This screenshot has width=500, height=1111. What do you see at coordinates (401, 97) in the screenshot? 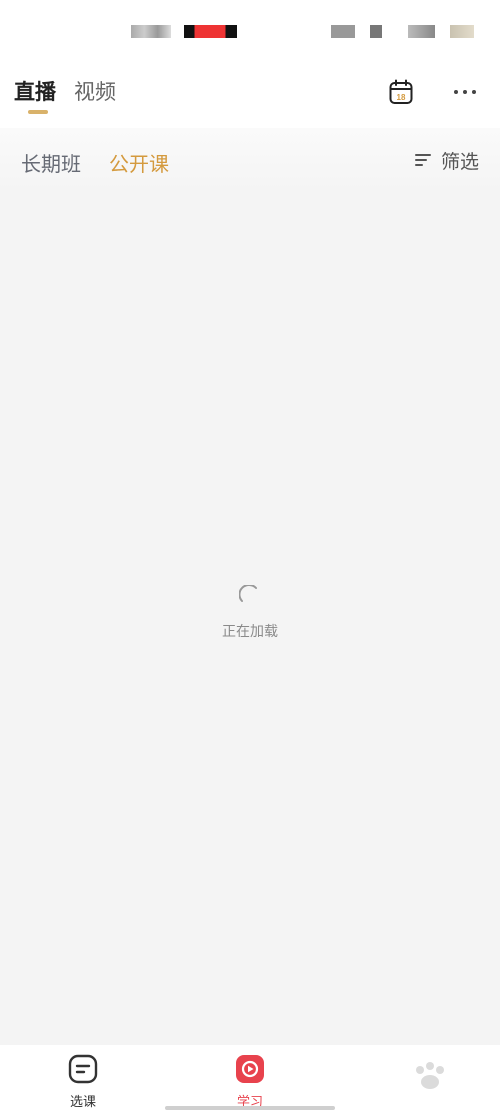
I see `calendar-day: 18` at bounding box center [401, 97].